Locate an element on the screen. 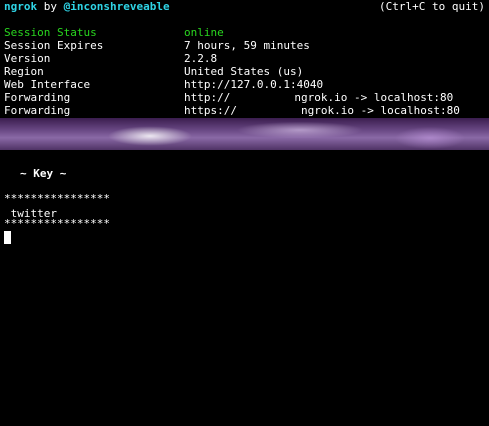  status-value-region: United States (us) is located at coordinates (244, 71).